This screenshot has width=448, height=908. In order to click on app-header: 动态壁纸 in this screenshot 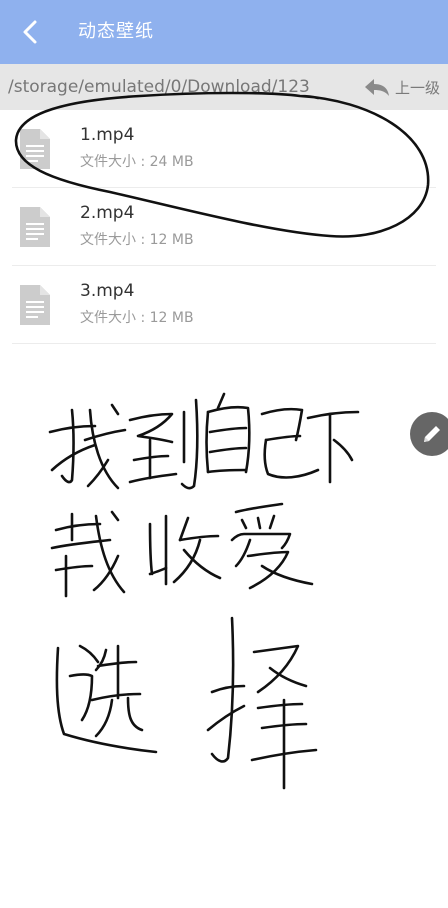, I will do `click(224, 32)`.